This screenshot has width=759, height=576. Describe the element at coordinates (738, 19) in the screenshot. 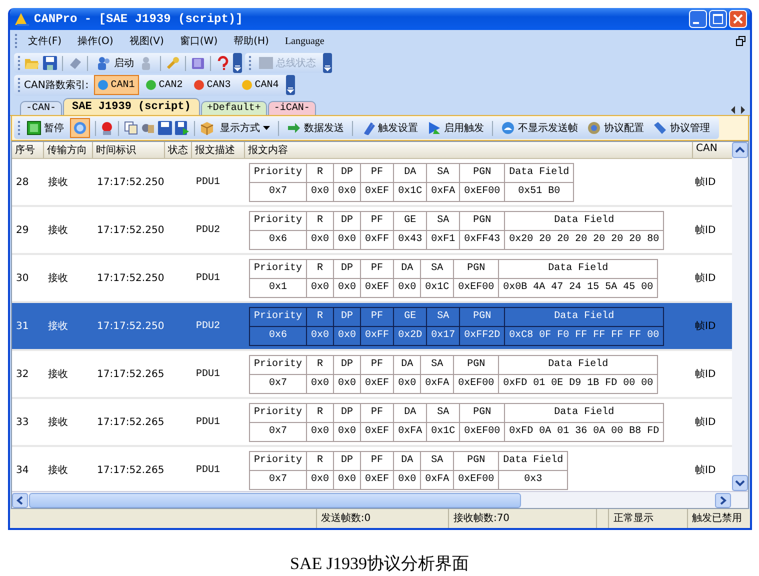

I see `close-icon` at that location.